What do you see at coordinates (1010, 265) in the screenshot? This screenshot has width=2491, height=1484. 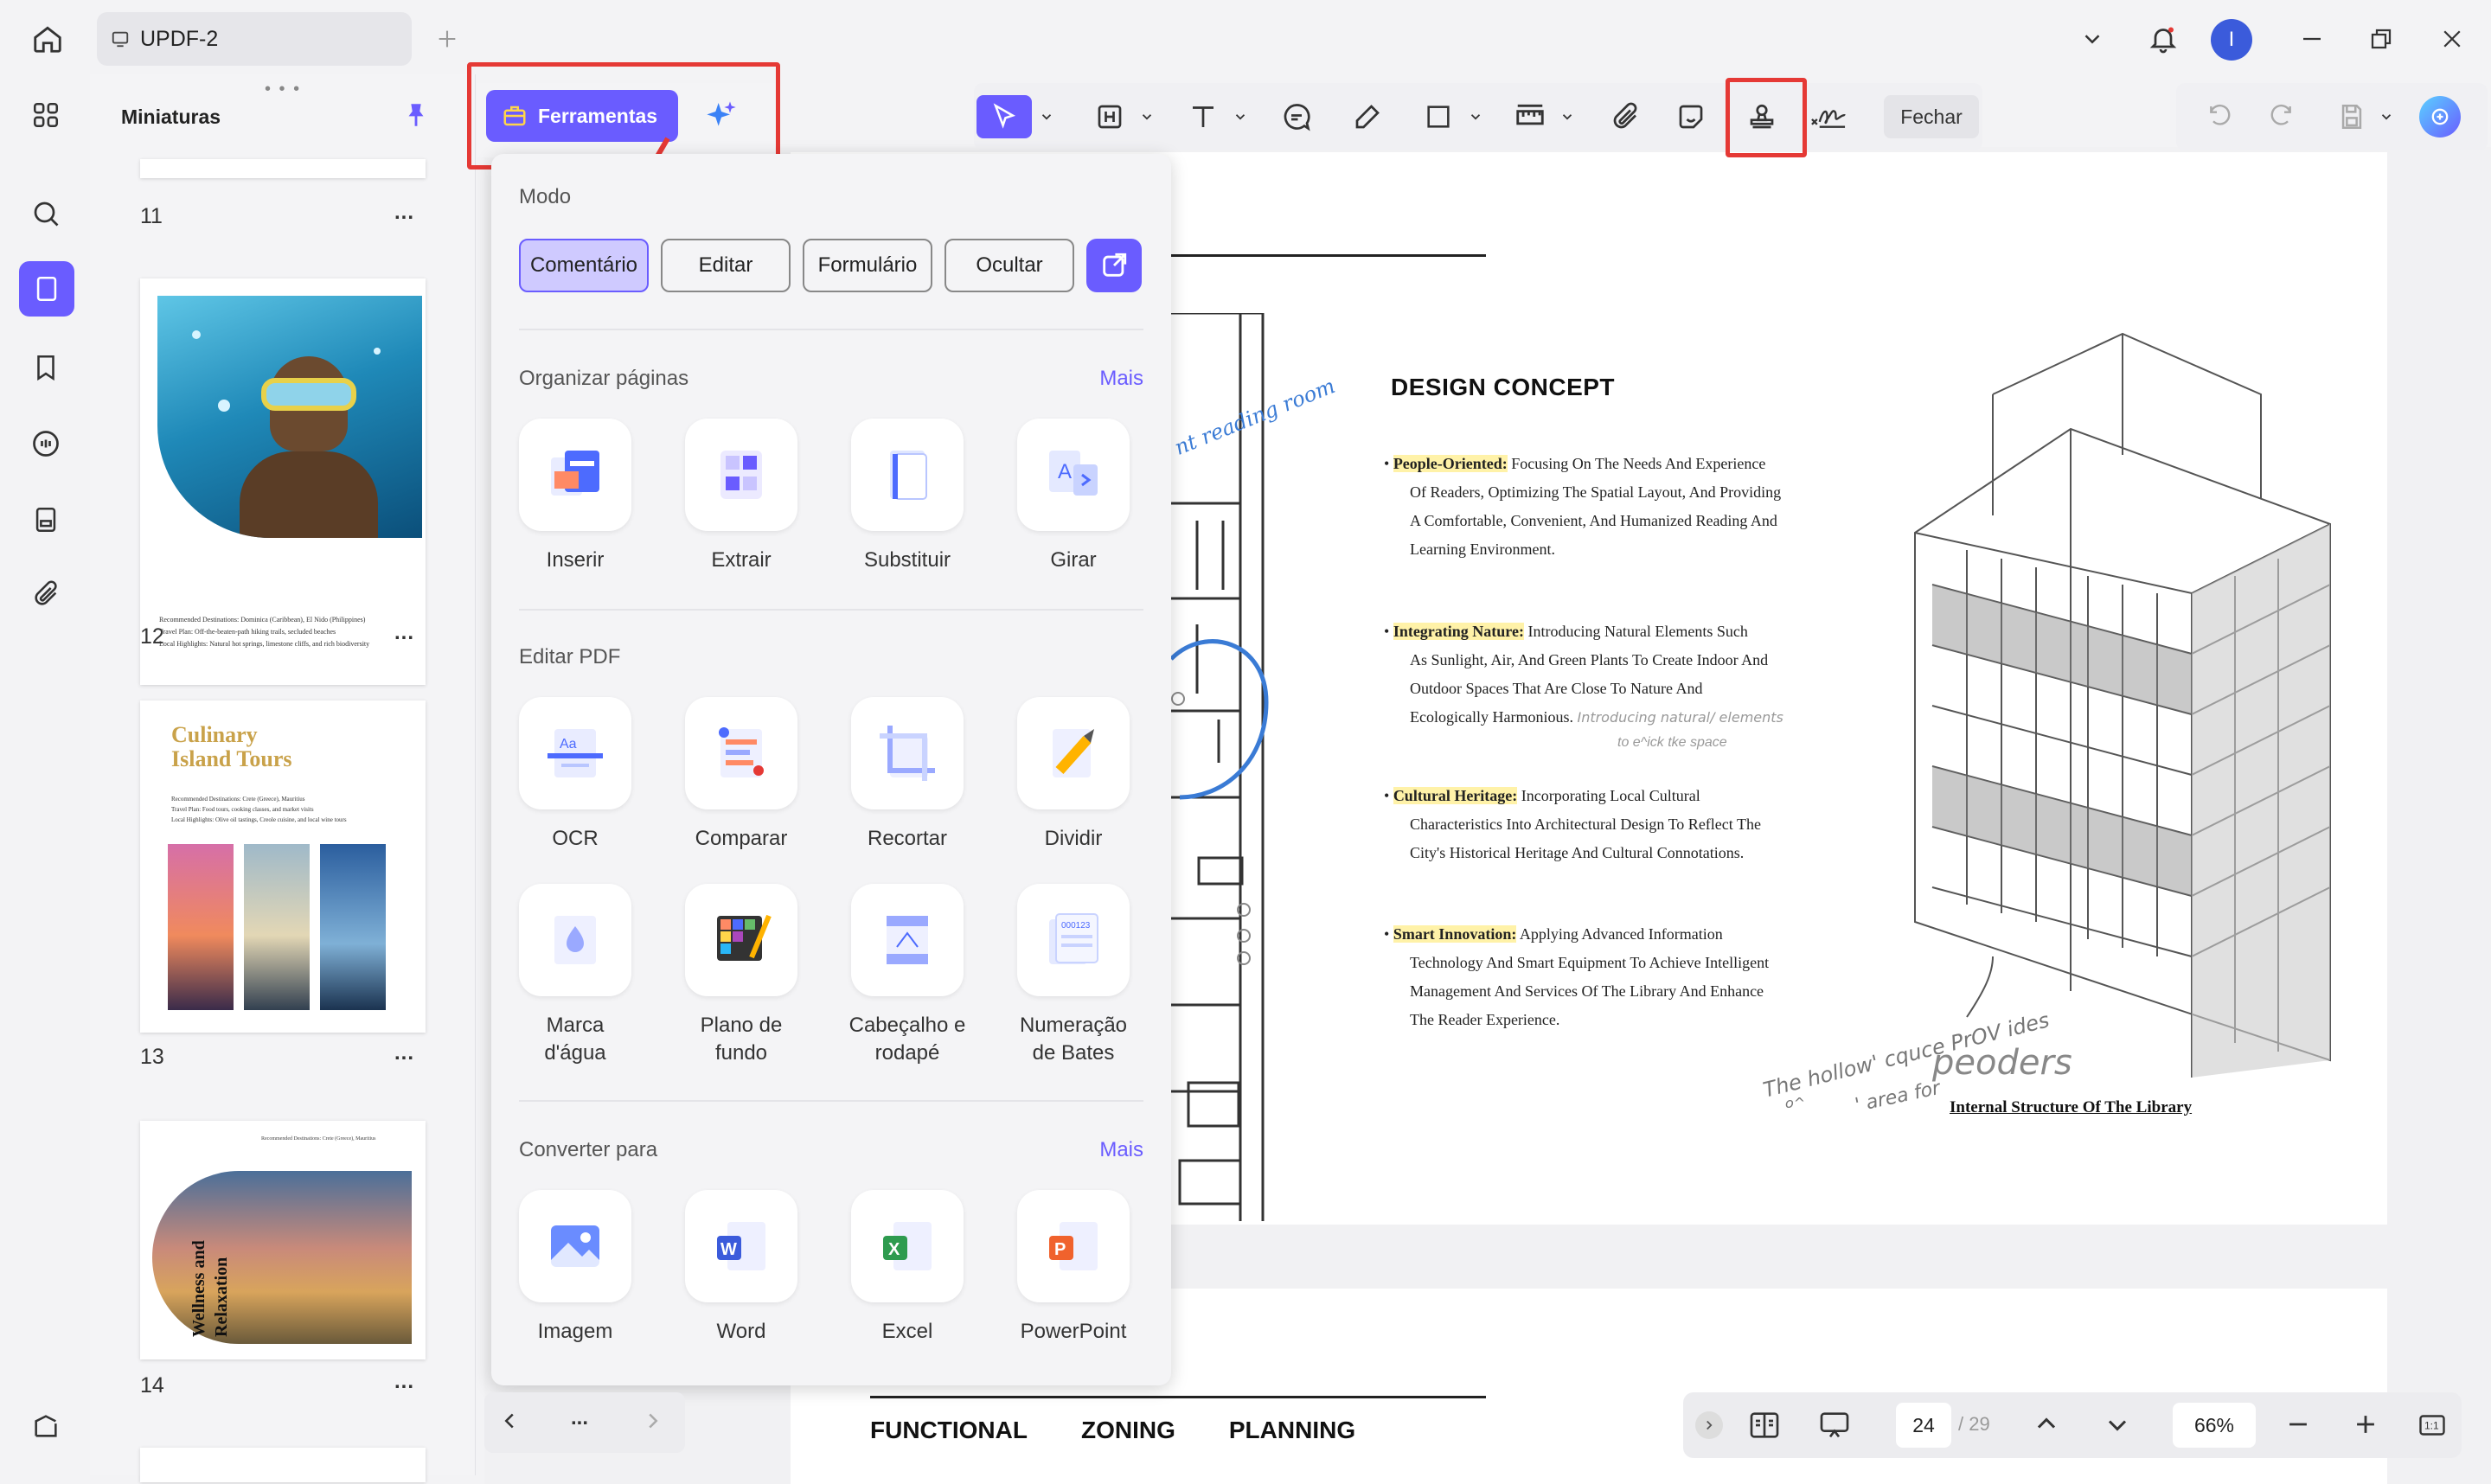 I see `mode-ocultar-button: Ocultar` at bounding box center [1010, 265].